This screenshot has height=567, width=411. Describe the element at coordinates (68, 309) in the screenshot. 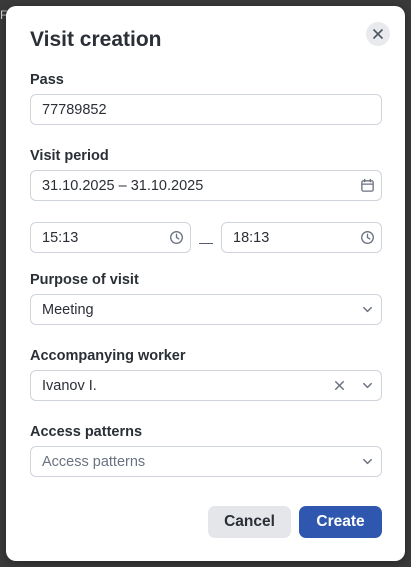

I see `purpose-value: Meeting` at that location.